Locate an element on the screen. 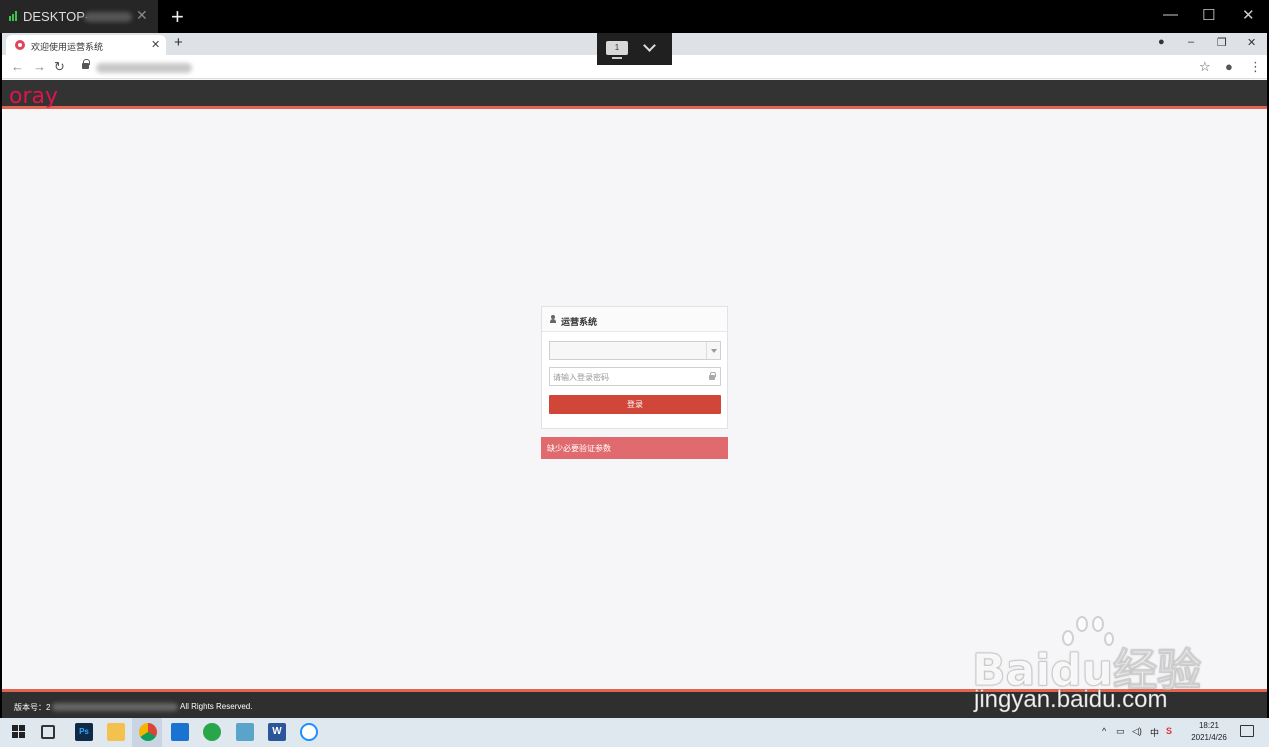  browser-restore-icon: ❐ is located at coordinates (1222, 42).